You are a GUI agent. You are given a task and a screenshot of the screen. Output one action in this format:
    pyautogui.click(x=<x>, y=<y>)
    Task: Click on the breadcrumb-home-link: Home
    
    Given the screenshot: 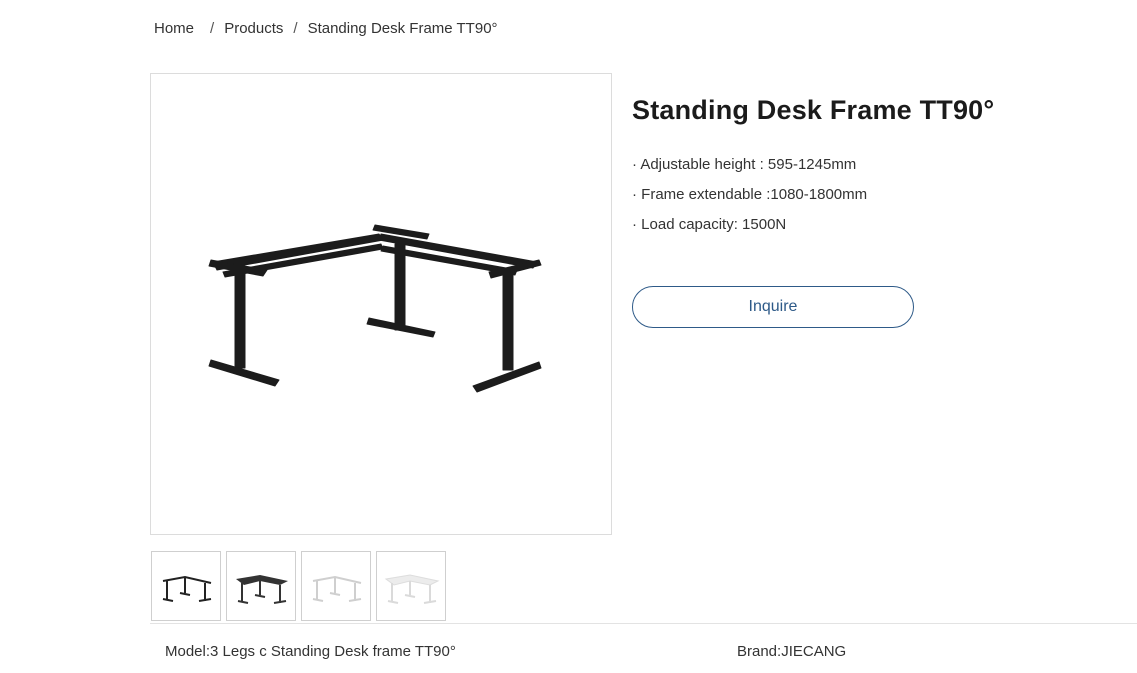 What is the action you would take?
    pyautogui.click(x=174, y=28)
    